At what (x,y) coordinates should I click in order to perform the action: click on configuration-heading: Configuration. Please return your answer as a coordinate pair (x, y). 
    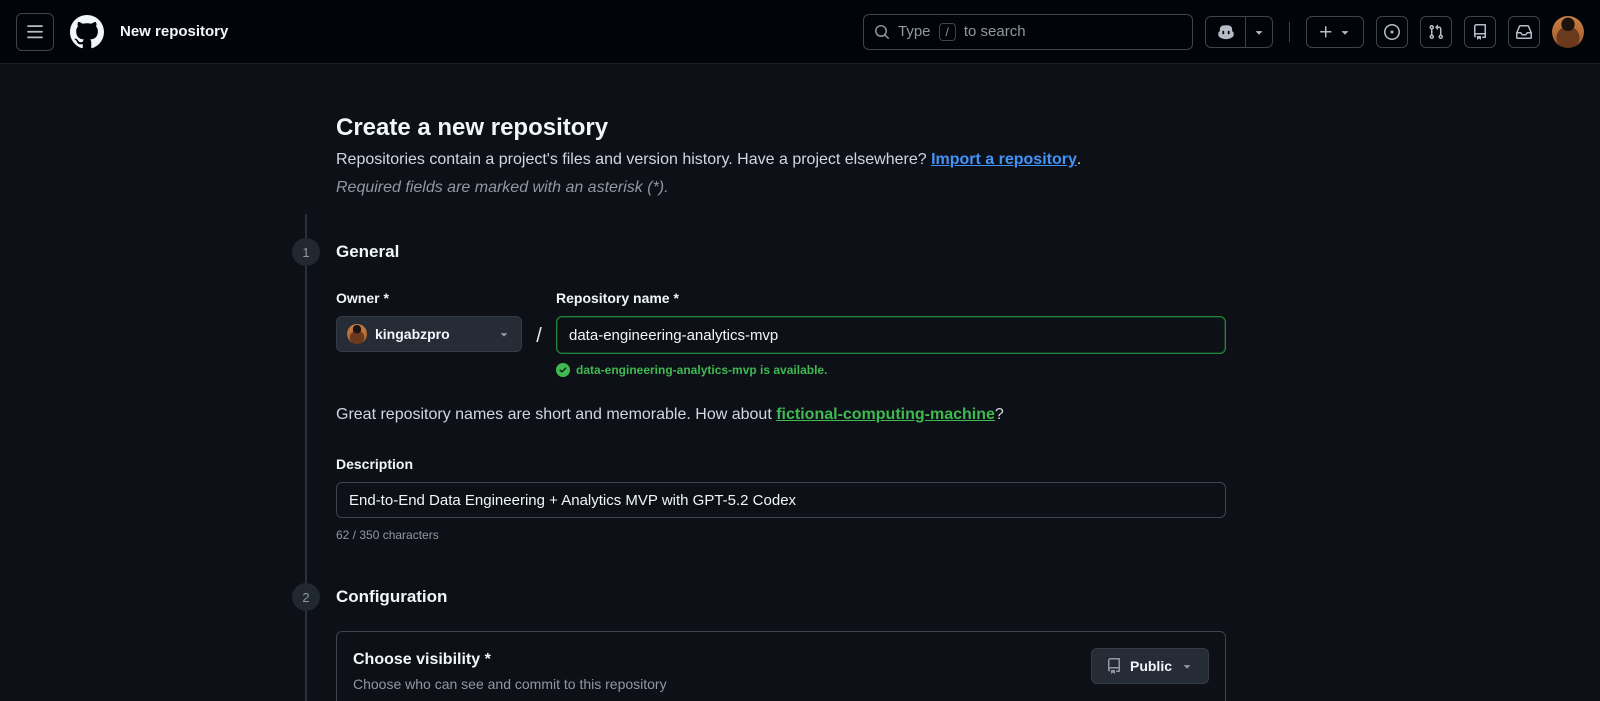
    Looking at the image, I should click on (392, 596).